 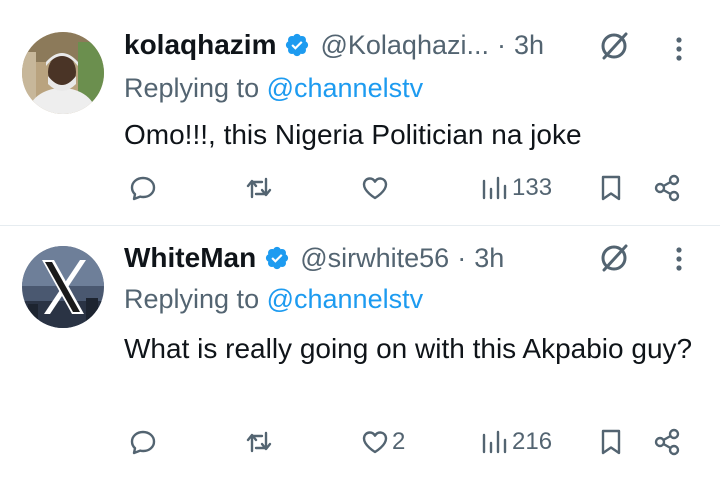 What do you see at coordinates (532, 187) in the screenshot?
I see `view-count: 133` at bounding box center [532, 187].